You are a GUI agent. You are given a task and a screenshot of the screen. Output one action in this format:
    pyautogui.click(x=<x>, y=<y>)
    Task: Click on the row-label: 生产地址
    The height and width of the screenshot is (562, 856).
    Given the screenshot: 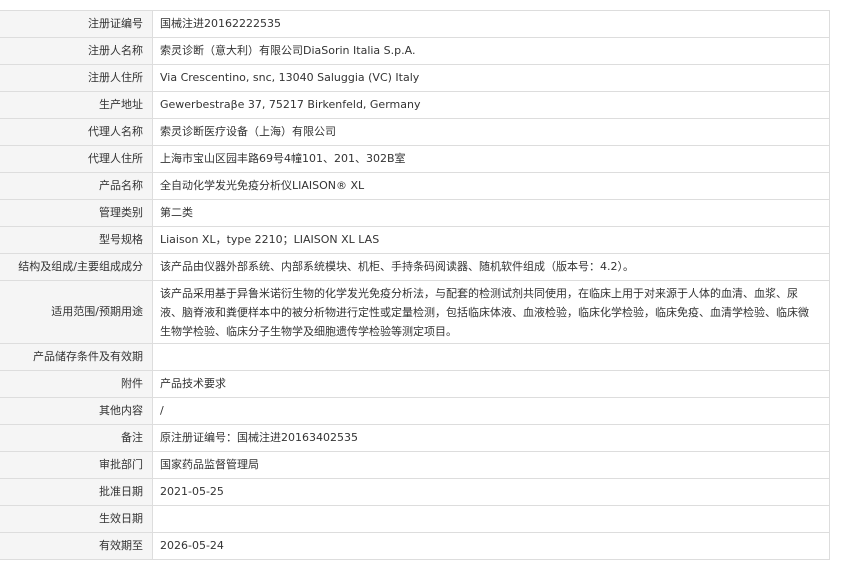 What is the action you would take?
    pyautogui.click(x=76, y=105)
    